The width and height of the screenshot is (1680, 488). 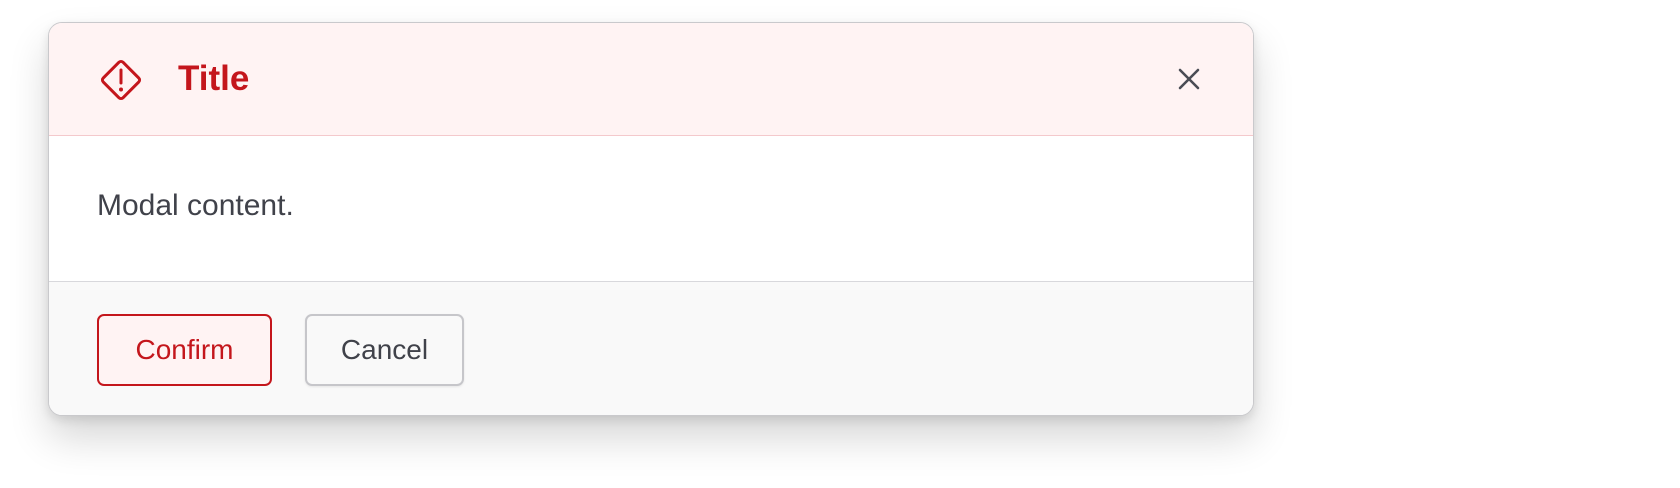 I want to click on warning-diamond-icon, so click(x=121, y=80).